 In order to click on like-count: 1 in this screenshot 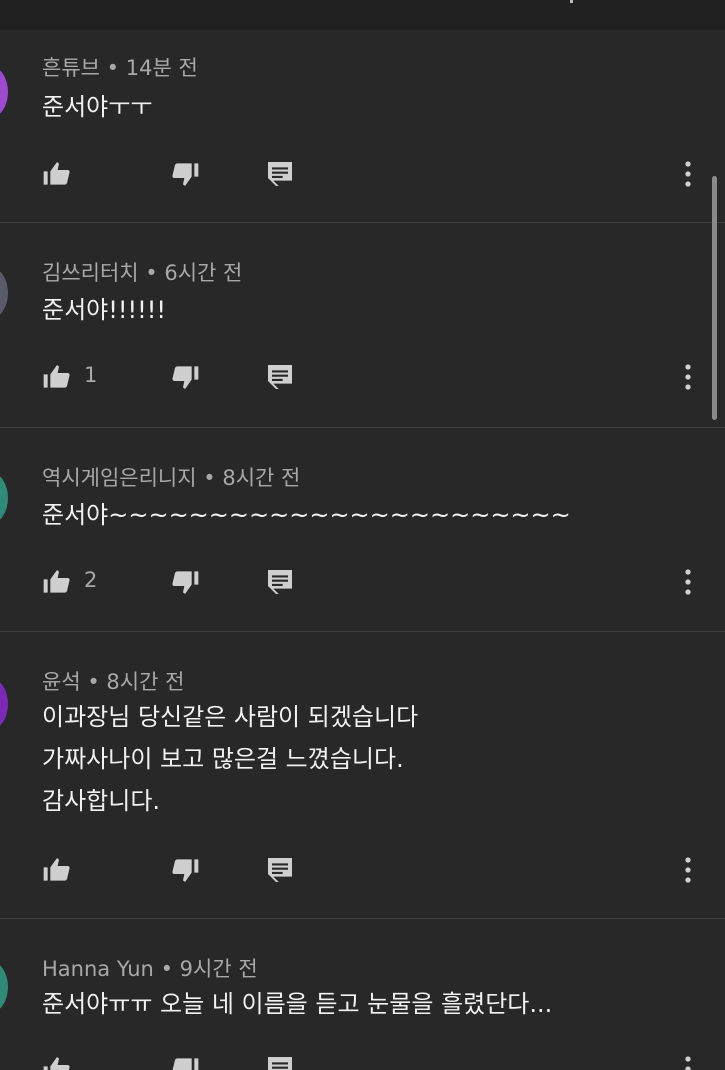, I will do `click(91, 375)`.